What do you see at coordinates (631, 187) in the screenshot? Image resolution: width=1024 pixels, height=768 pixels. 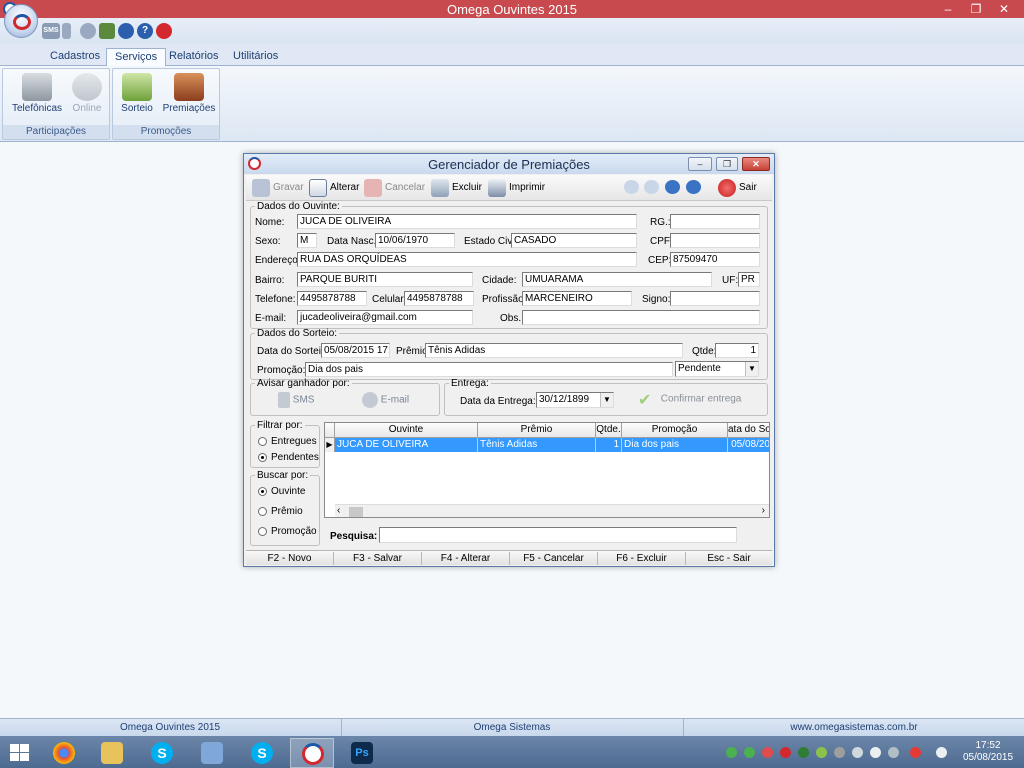 I see `nav-first-icon` at bounding box center [631, 187].